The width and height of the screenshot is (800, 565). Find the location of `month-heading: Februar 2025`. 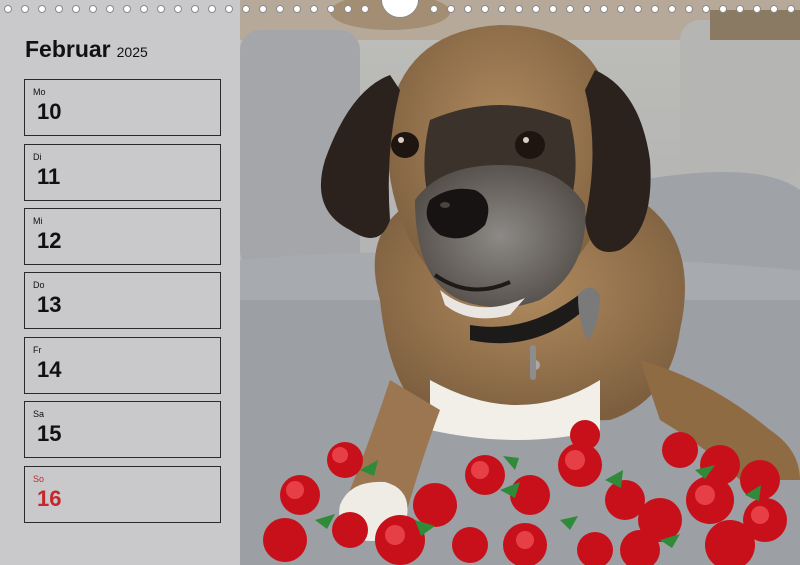

month-heading: Februar 2025 is located at coordinates (86, 49).